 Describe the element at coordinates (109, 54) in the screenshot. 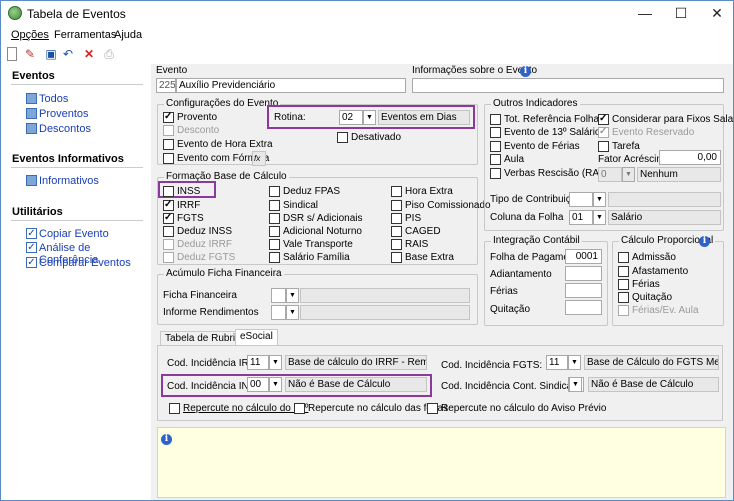

I see `print-icon: ⎙` at that location.